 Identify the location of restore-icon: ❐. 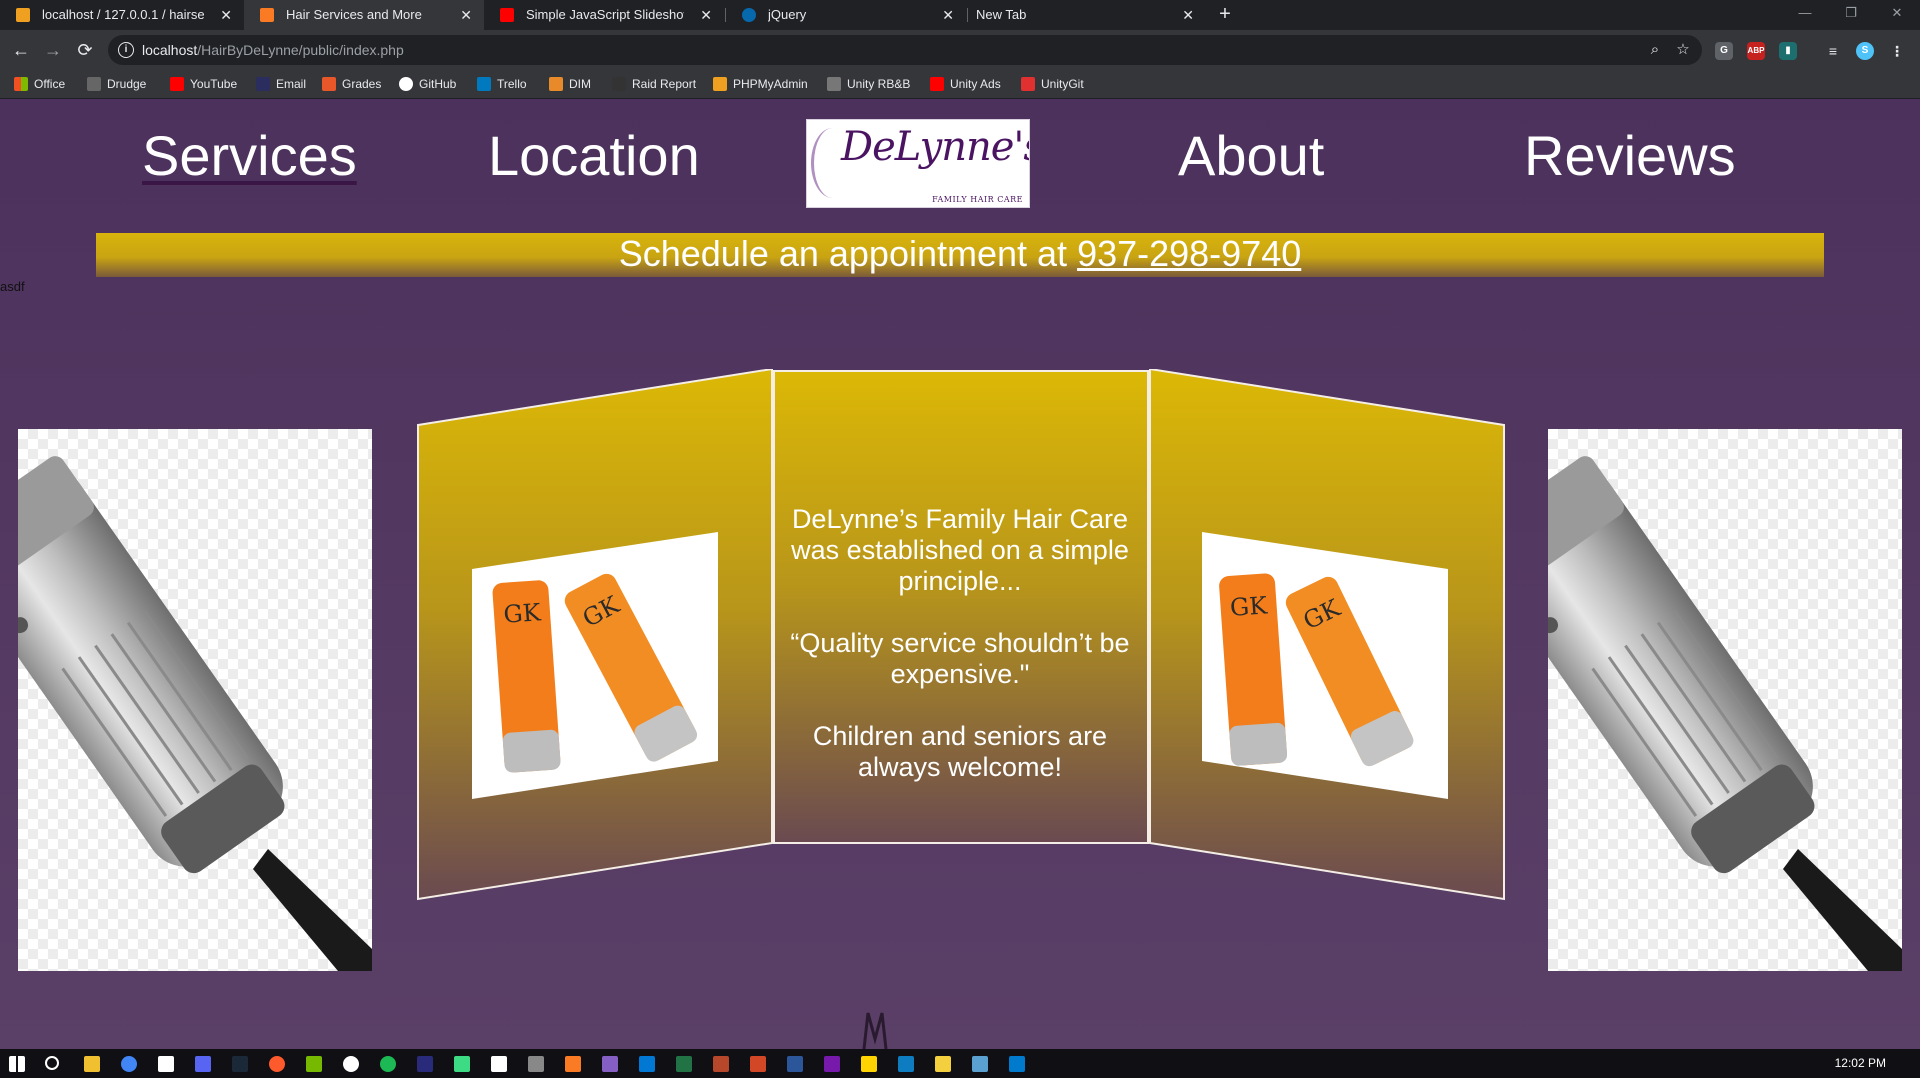
(1851, 15).